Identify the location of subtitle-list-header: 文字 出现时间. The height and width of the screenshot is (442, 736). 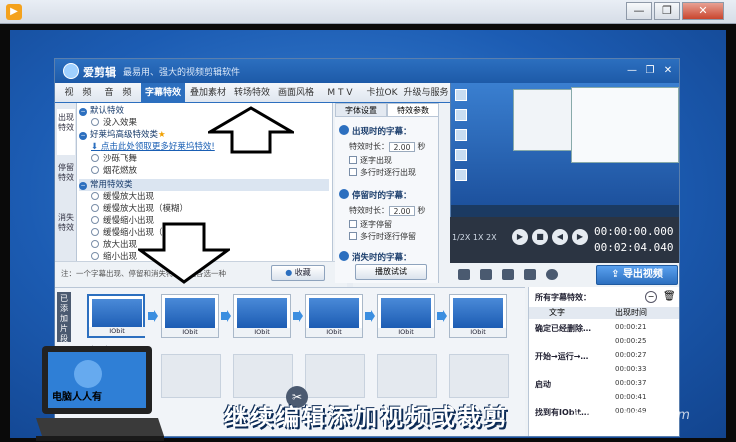
(604, 313).